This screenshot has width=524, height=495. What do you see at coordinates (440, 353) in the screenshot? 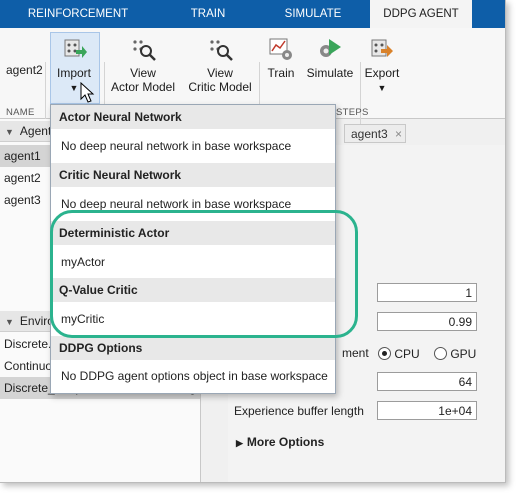
I see `radio-unselected-icon` at bounding box center [440, 353].